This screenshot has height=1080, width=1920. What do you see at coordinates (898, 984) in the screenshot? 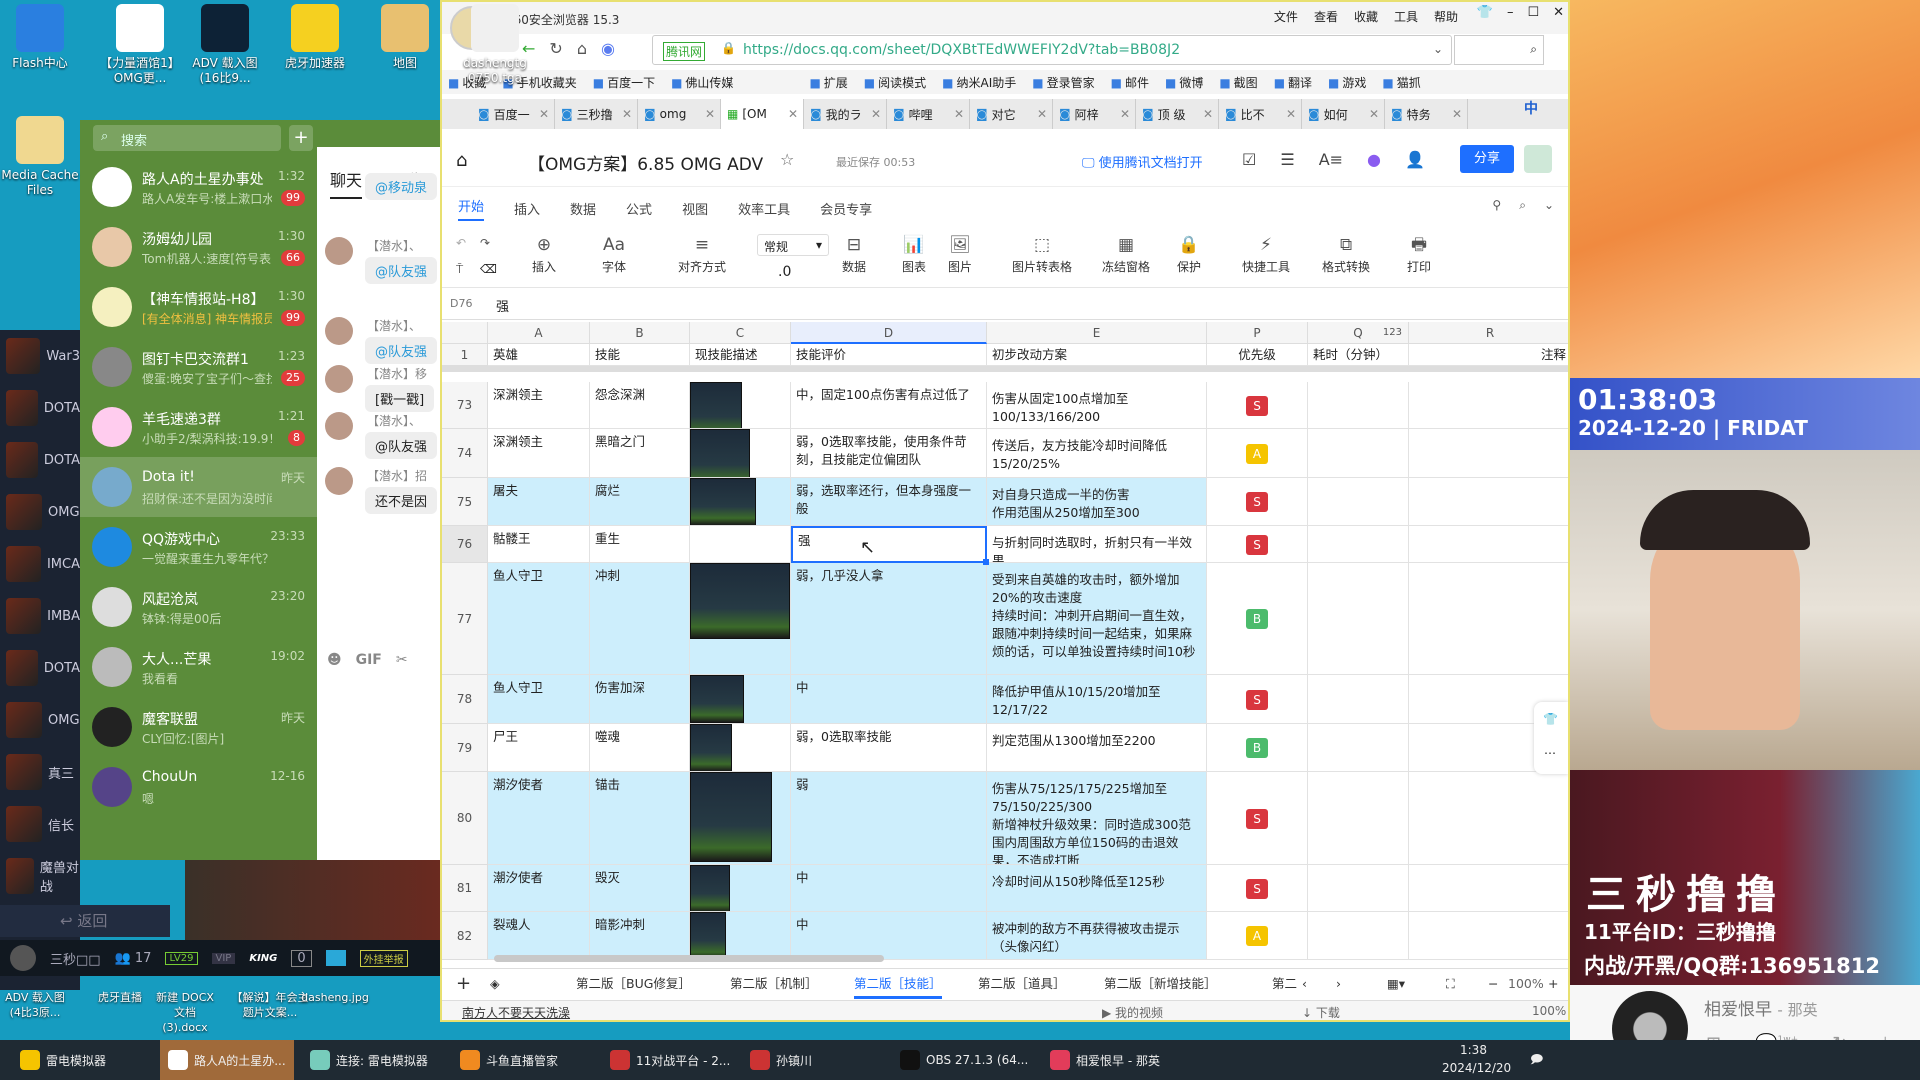
I see `sheet-tab: 第二版［技能］` at bounding box center [898, 984].